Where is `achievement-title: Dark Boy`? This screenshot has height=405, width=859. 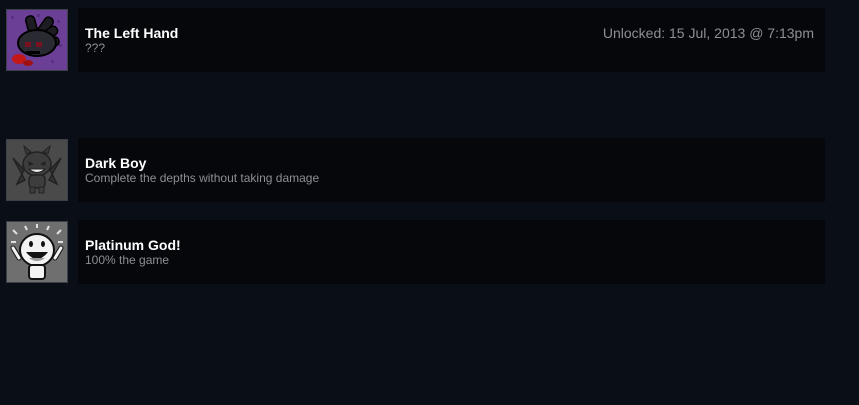
achievement-title: Dark Boy is located at coordinates (116, 163).